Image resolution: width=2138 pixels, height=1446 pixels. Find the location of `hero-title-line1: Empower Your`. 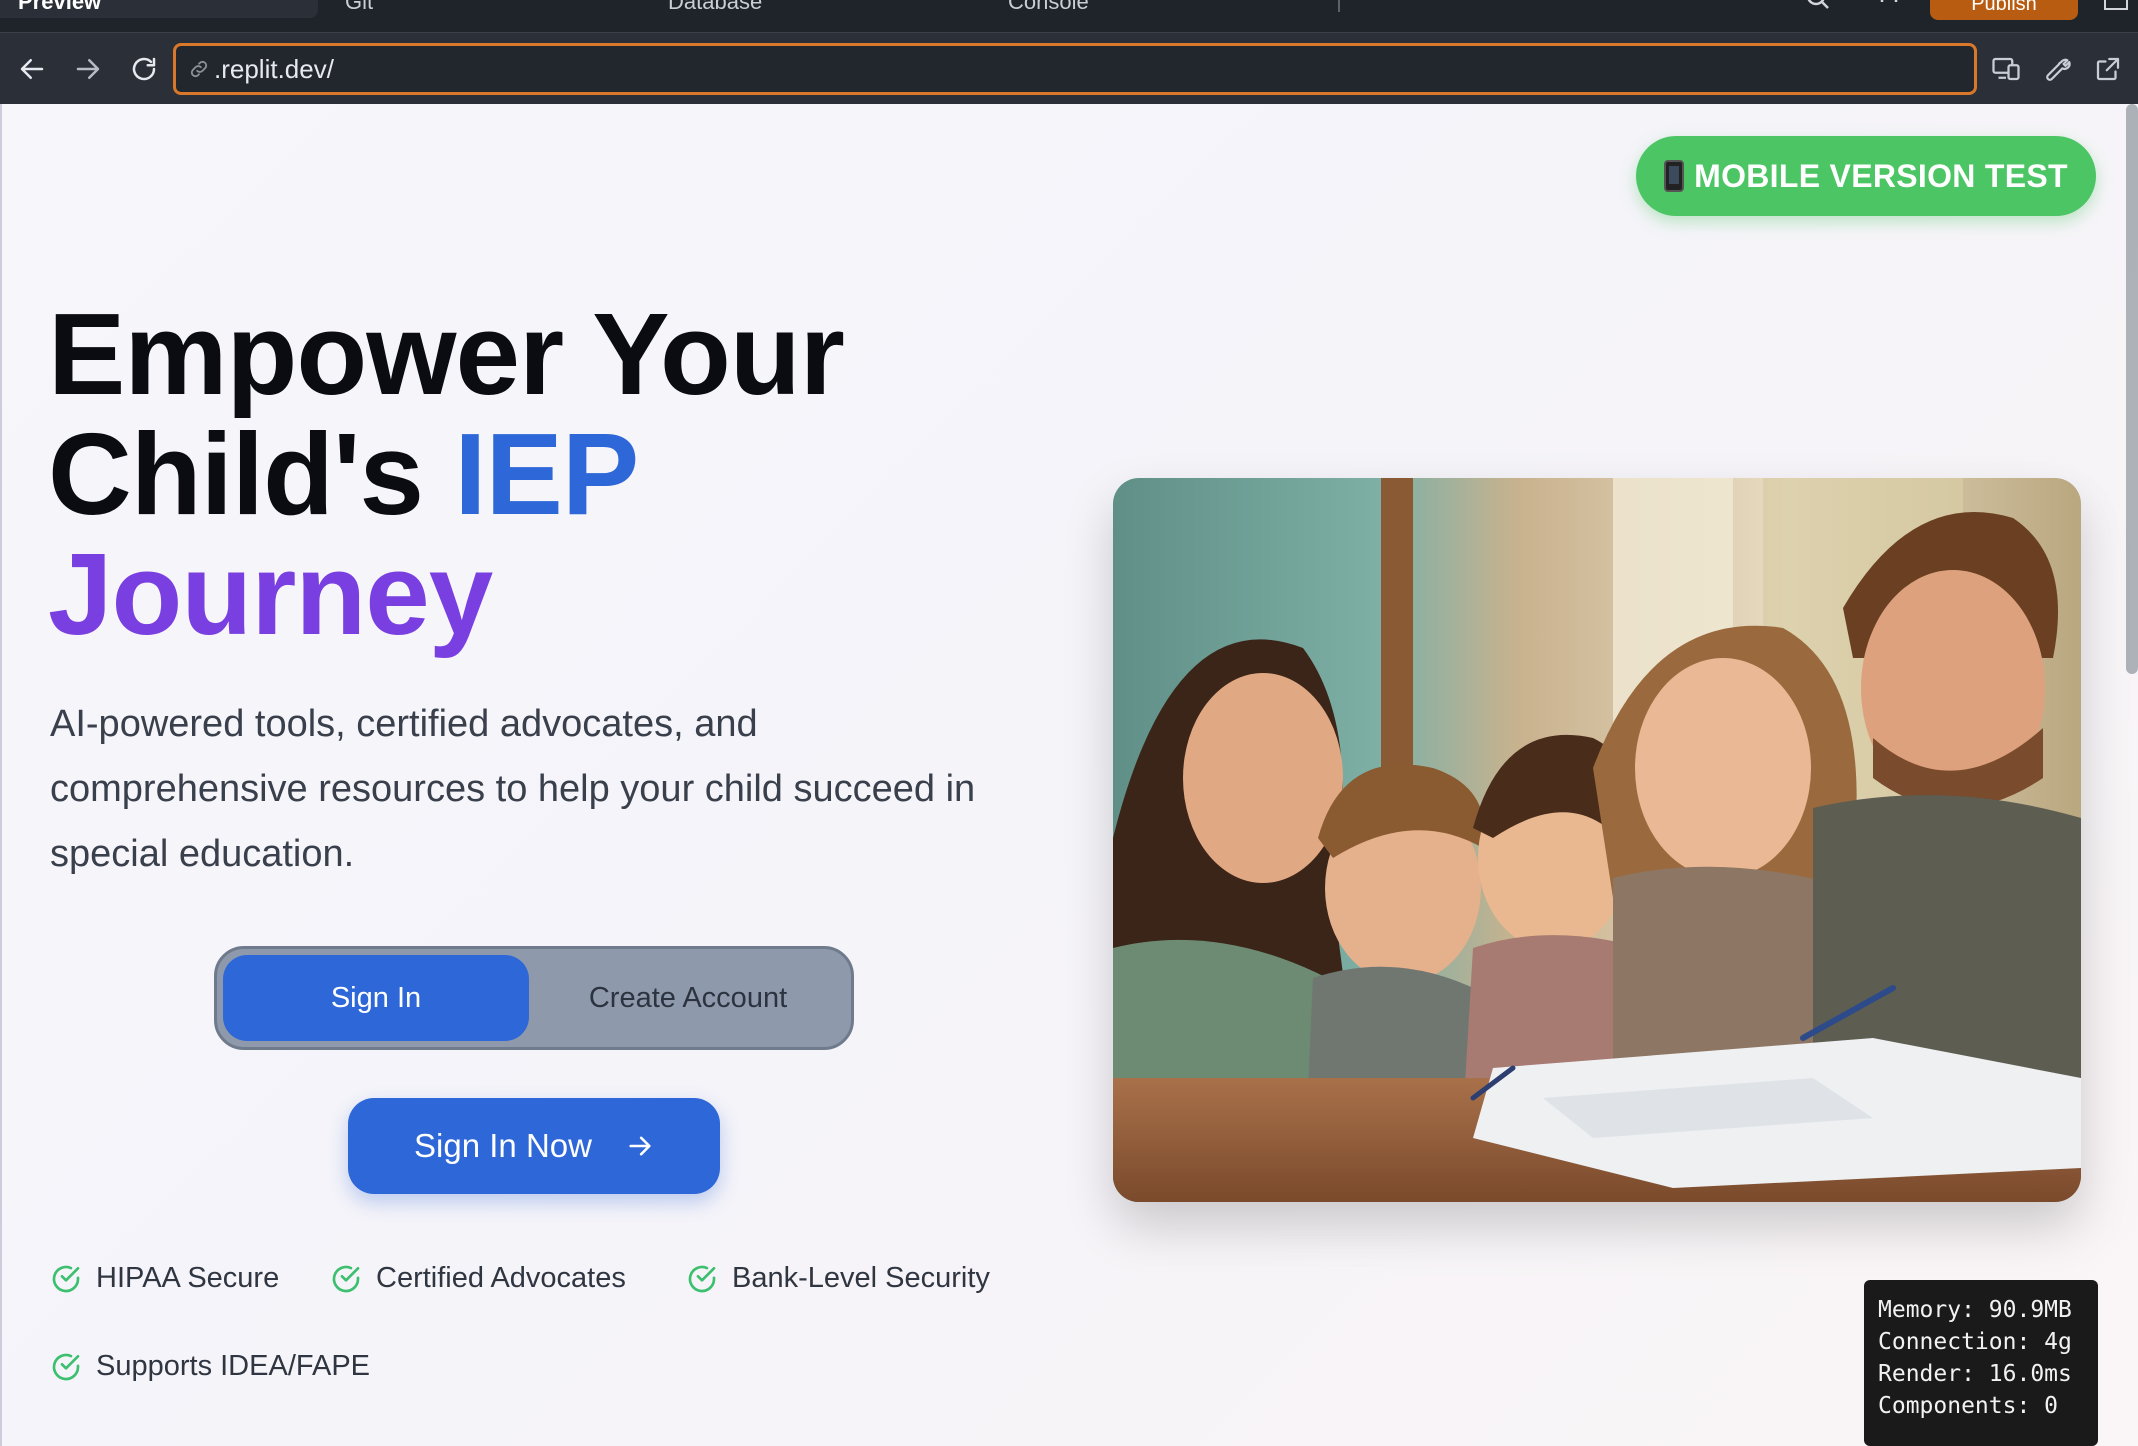

hero-title-line1: Empower Your is located at coordinates (446, 354).